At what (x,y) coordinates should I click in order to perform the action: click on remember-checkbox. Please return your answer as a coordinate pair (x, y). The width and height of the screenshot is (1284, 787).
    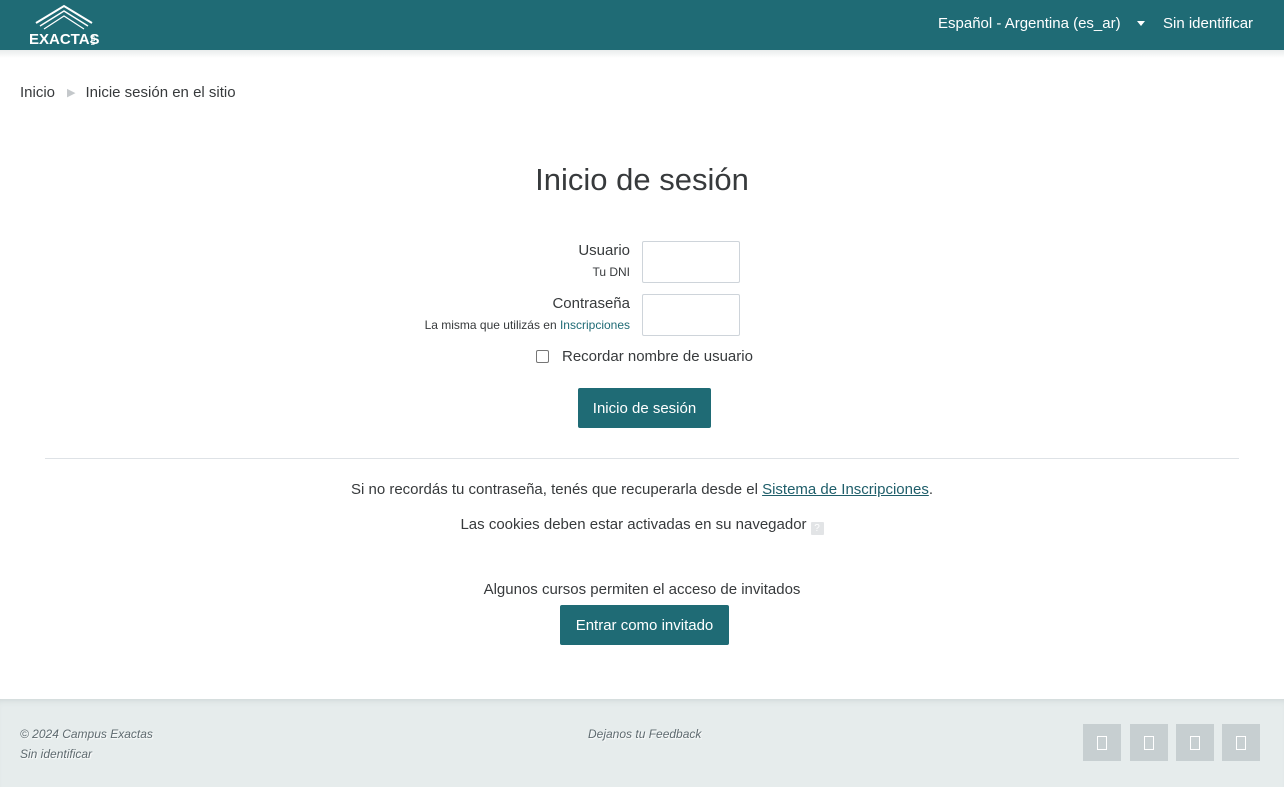
    Looking at the image, I should click on (542, 356).